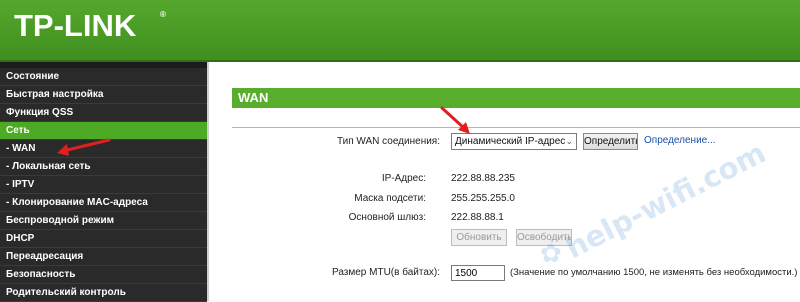 This screenshot has height=302, width=800. Describe the element at coordinates (569, 141) in the screenshot. I see `chevron-down-icon: ⌄` at that location.